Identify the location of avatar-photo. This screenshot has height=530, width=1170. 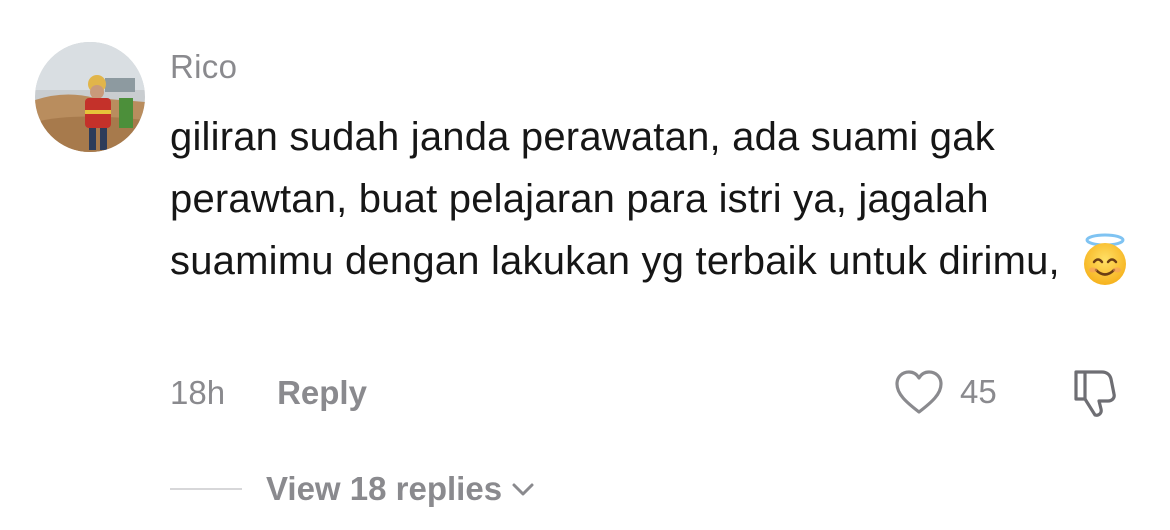
(90, 97).